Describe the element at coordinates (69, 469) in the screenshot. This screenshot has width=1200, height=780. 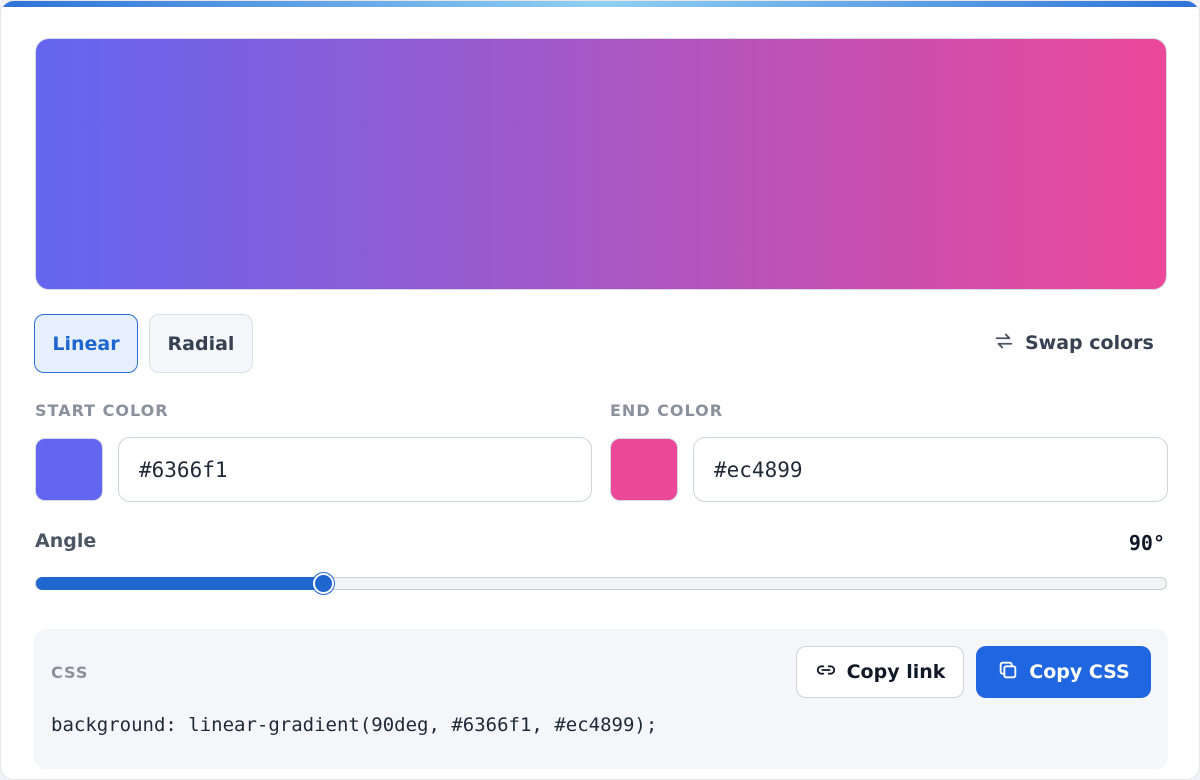
I see `start-color-swatch` at that location.